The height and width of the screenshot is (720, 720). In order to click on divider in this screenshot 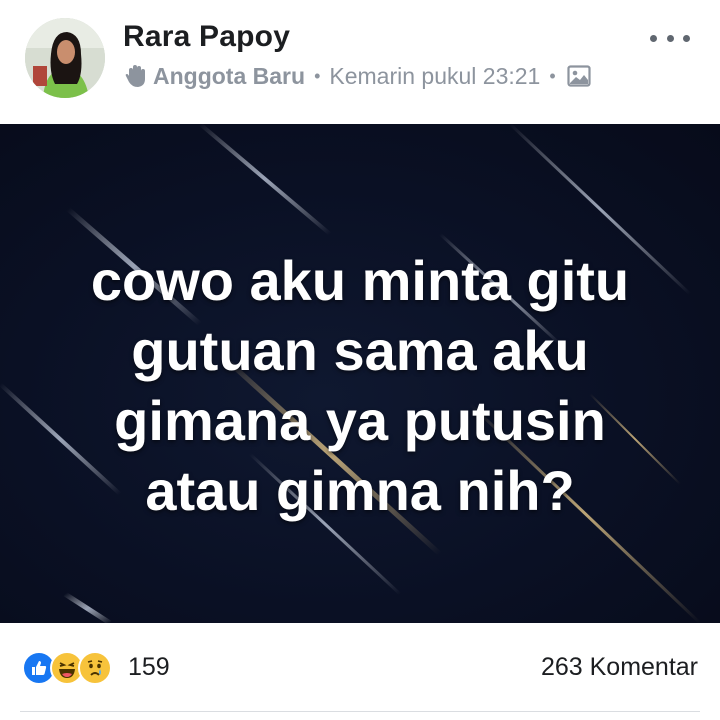, I will do `click(360, 711)`.